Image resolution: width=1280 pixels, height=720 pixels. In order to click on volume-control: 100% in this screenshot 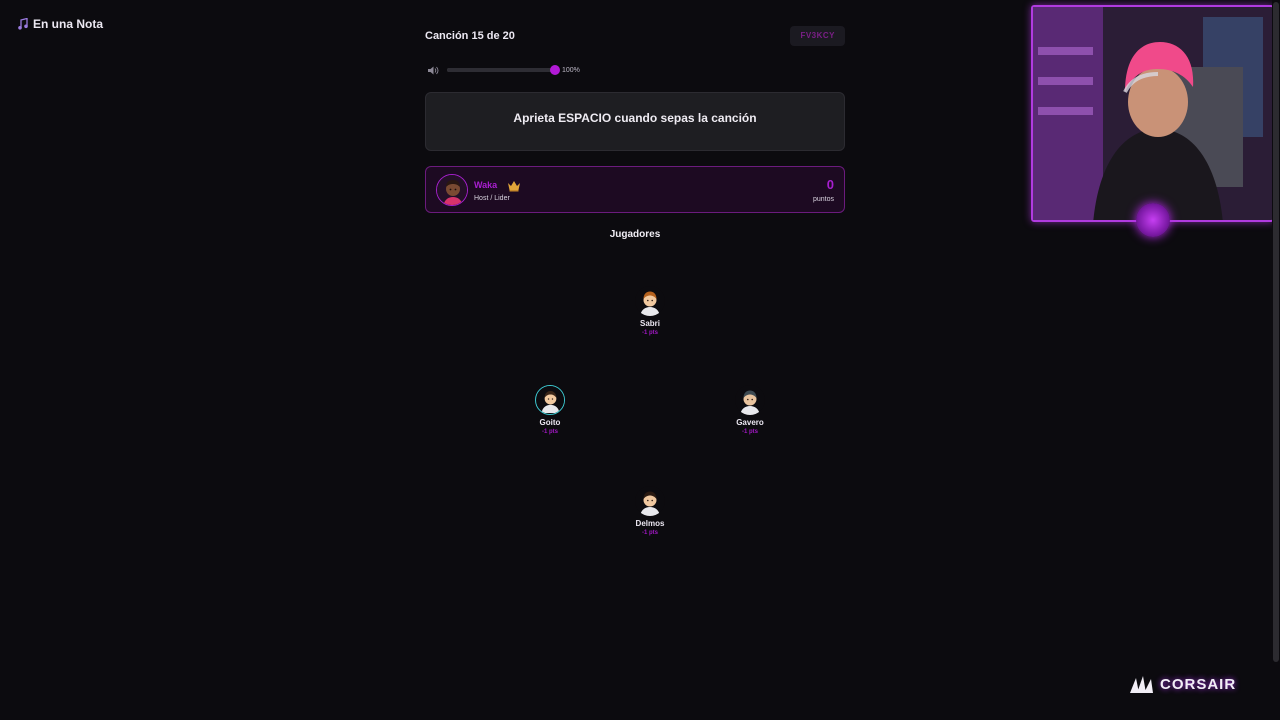, I will do `click(635, 70)`.